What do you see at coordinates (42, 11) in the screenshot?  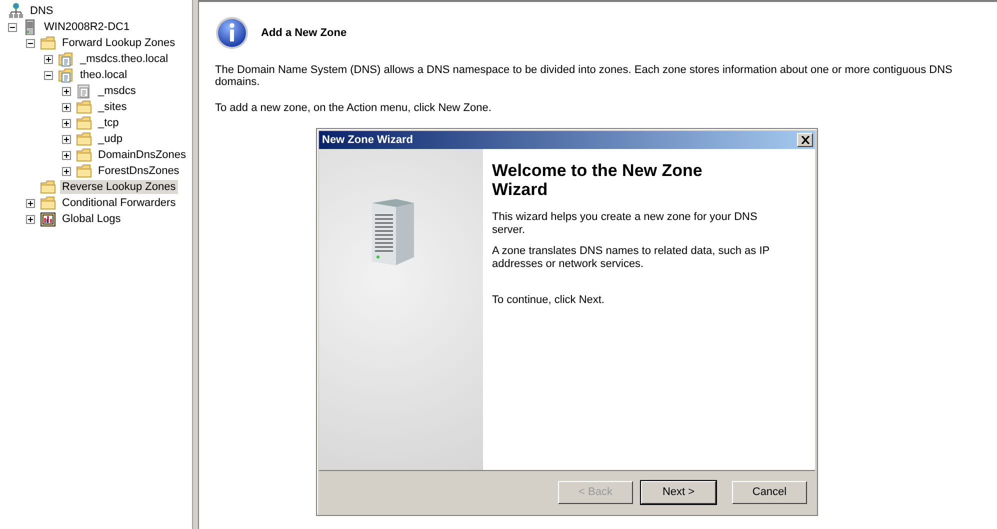 I see `tree-item: DNS` at bounding box center [42, 11].